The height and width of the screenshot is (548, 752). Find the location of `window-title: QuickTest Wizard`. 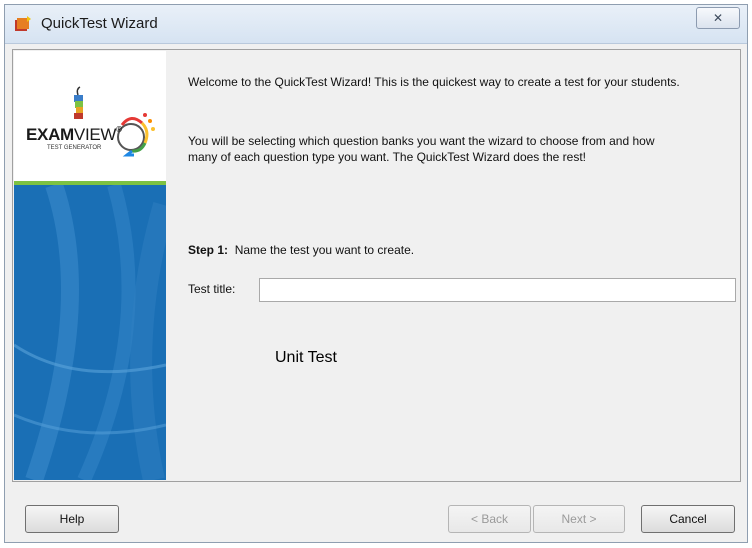

window-title: QuickTest Wizard is located at coordinates (99, 23).